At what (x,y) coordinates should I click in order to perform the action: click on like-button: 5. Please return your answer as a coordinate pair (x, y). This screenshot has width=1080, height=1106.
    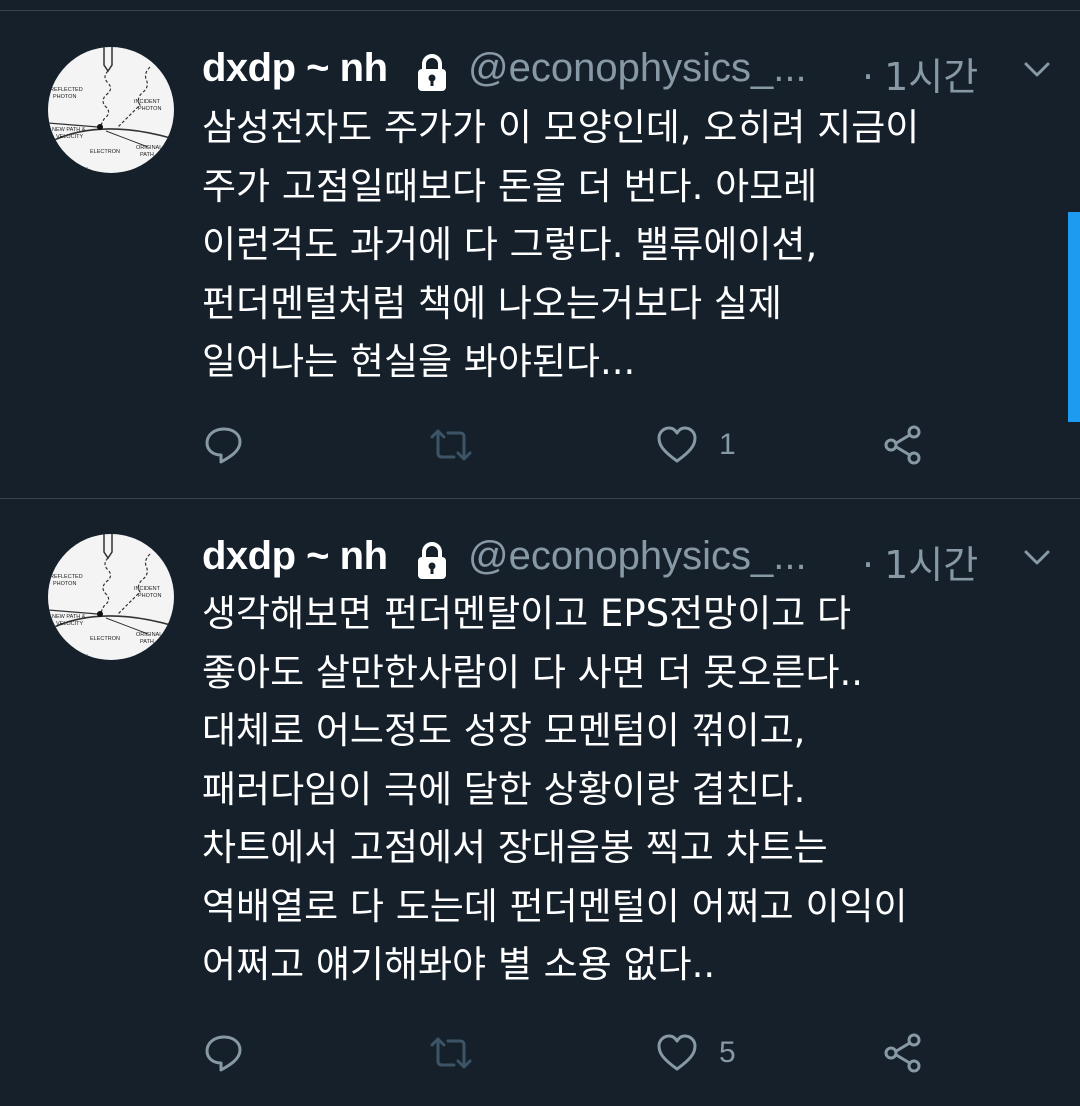
    Looking at the image, I should click on (695, 1053).